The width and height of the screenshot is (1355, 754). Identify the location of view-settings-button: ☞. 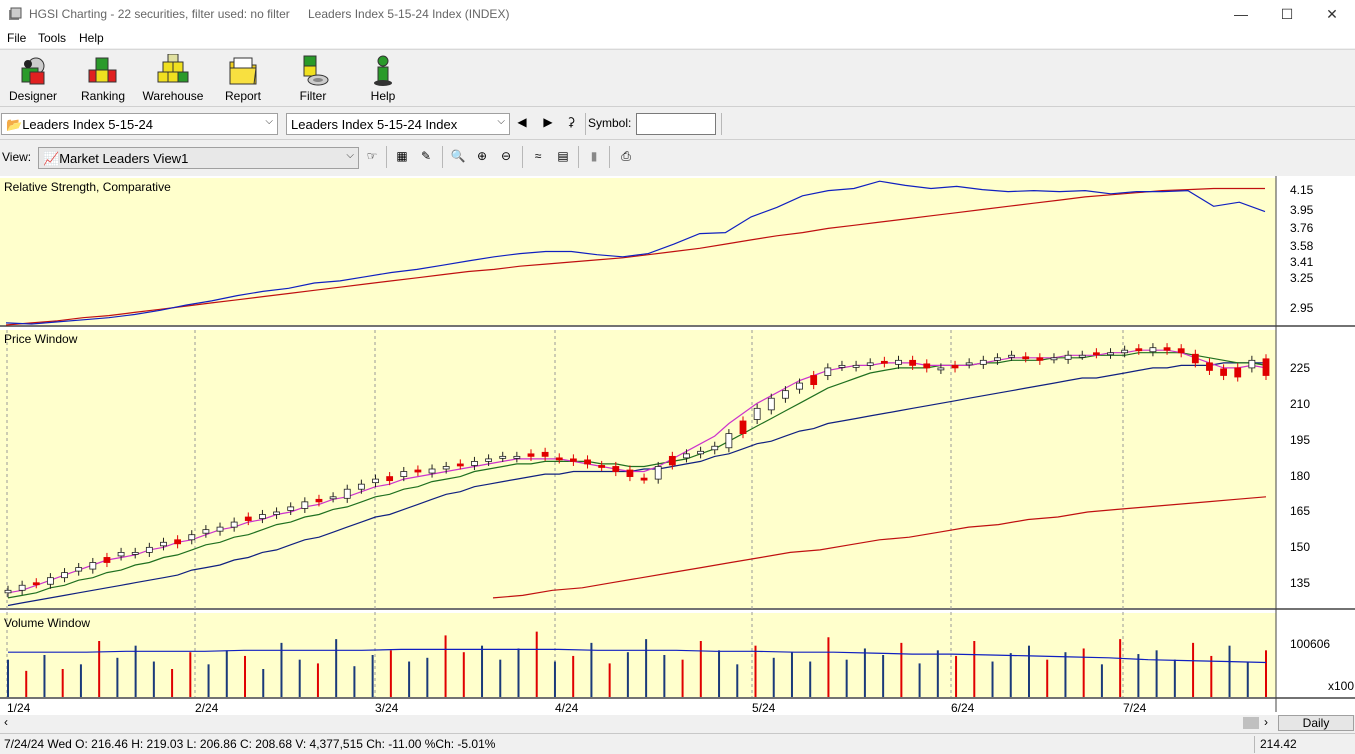
(372, 156).